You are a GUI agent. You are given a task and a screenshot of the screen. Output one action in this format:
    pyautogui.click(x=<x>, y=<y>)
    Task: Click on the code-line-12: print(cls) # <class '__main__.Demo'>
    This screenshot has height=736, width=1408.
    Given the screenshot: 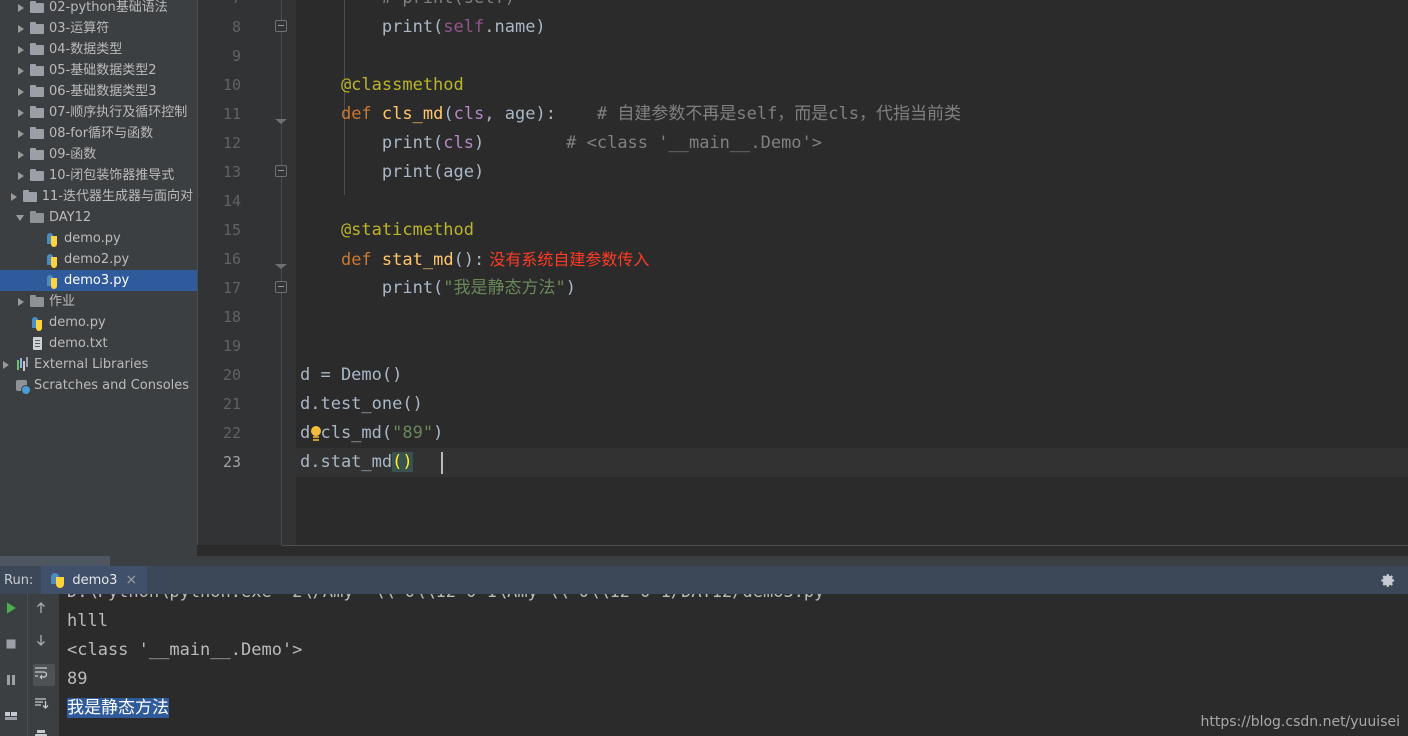 What is the action you would take?
    pyautogui.click(x=559, y=143)
    